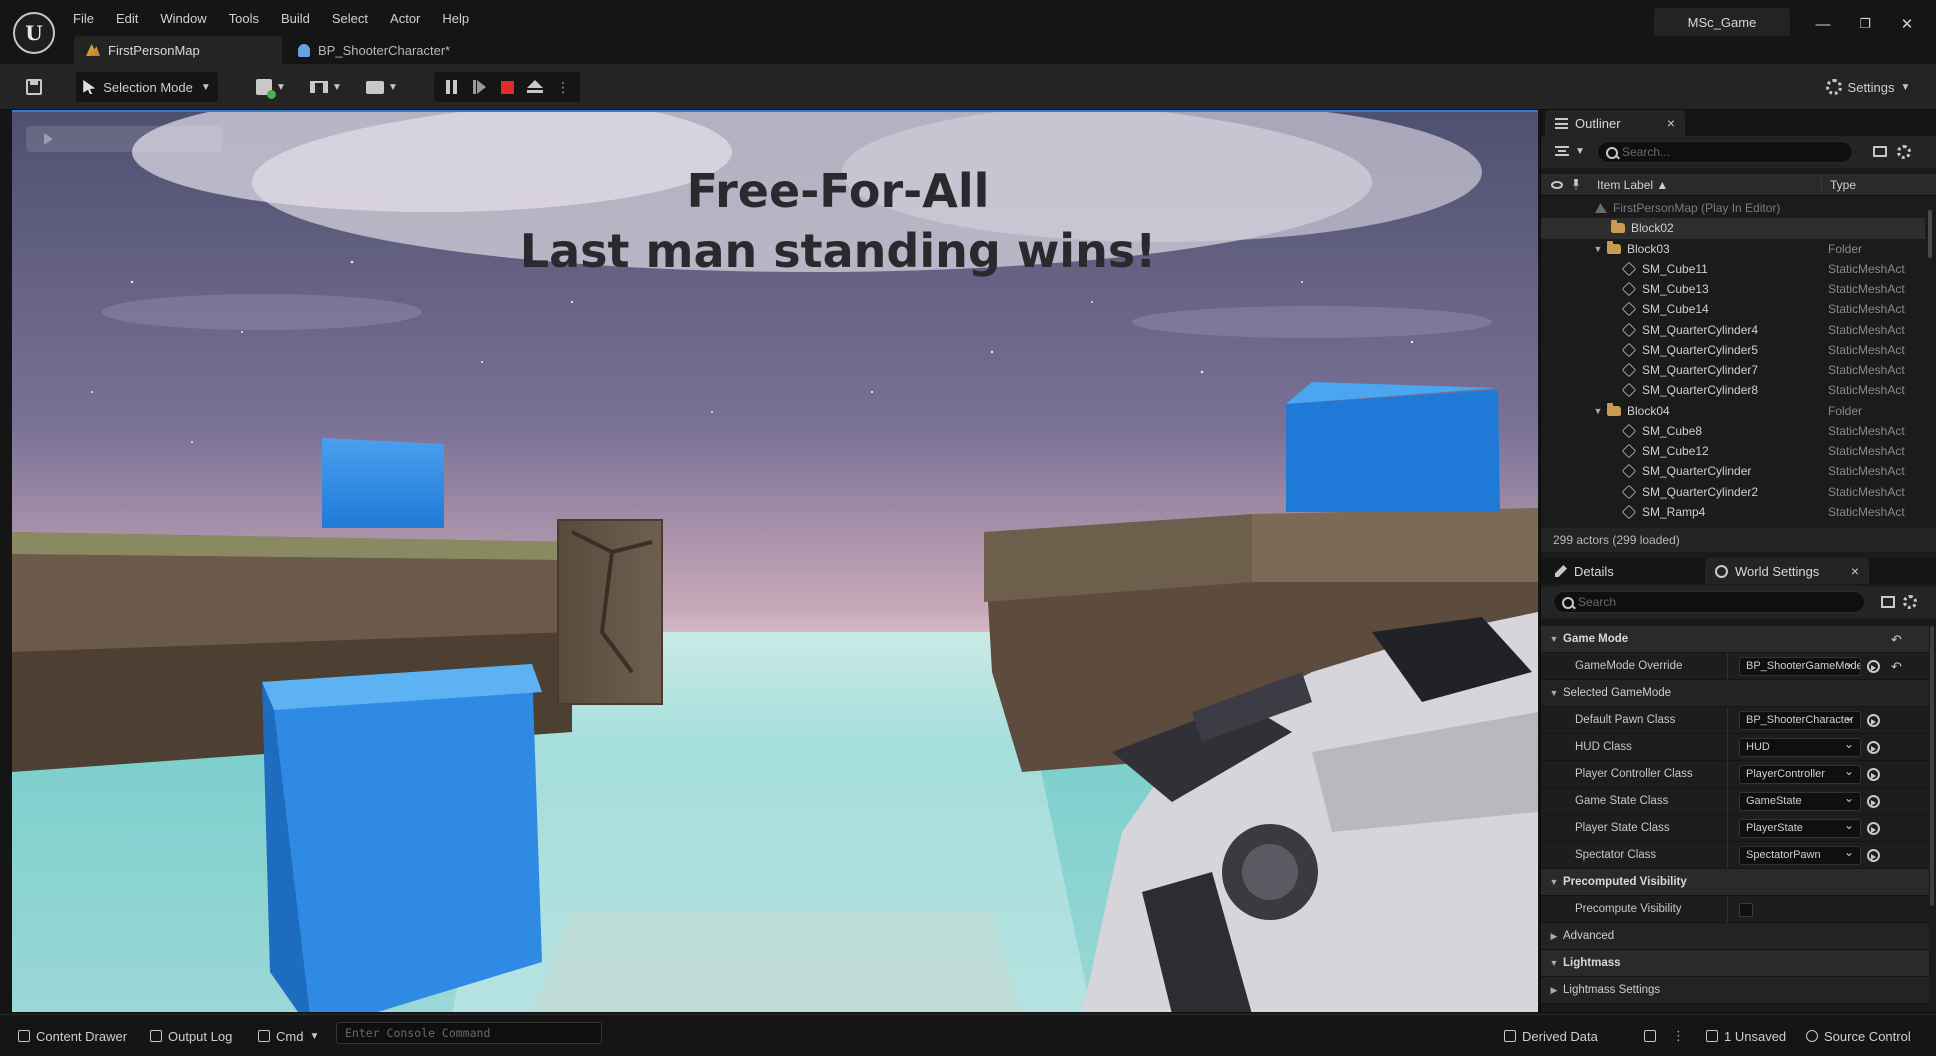 This screenshot has height=1056, width=1936. Describe the element at coordinates (405, 19) in the screenshot. I see `menu-actor: Actor` at that location.